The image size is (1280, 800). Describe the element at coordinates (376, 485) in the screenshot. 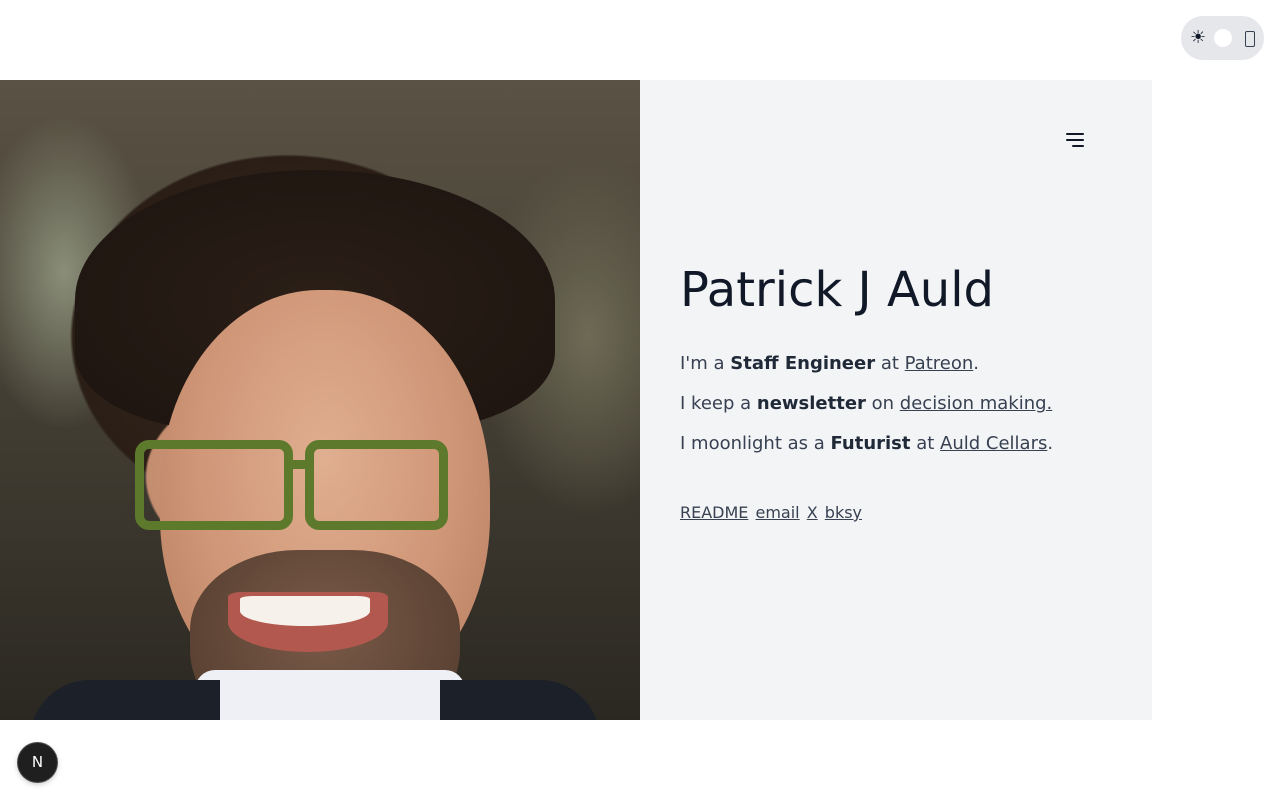

I see `photo-glasses-right` at that location.